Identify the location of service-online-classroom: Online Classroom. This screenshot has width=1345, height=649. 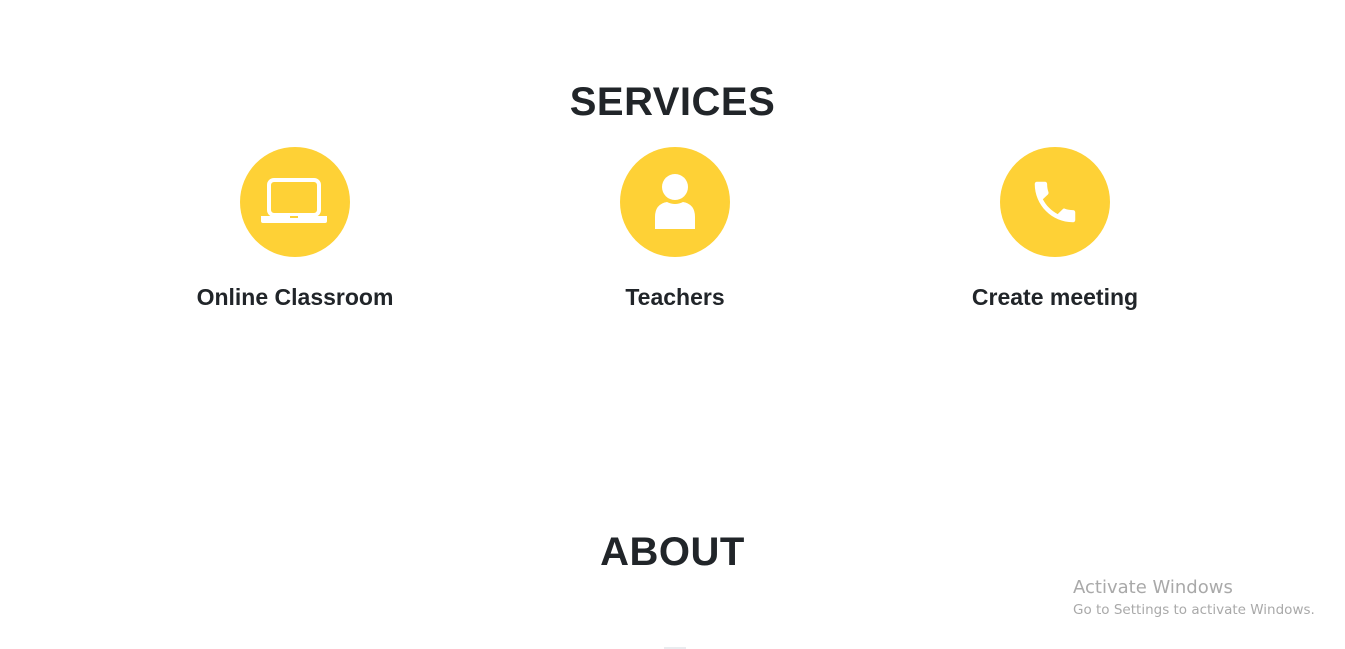
(295, 229).